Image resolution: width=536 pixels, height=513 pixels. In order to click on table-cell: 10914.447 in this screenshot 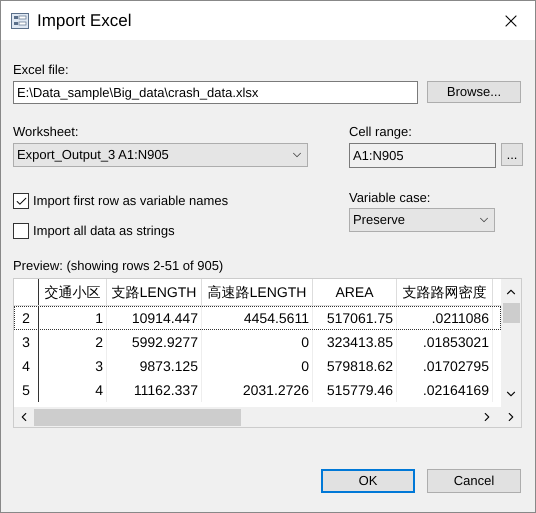, I will do `click(154, 318)`.